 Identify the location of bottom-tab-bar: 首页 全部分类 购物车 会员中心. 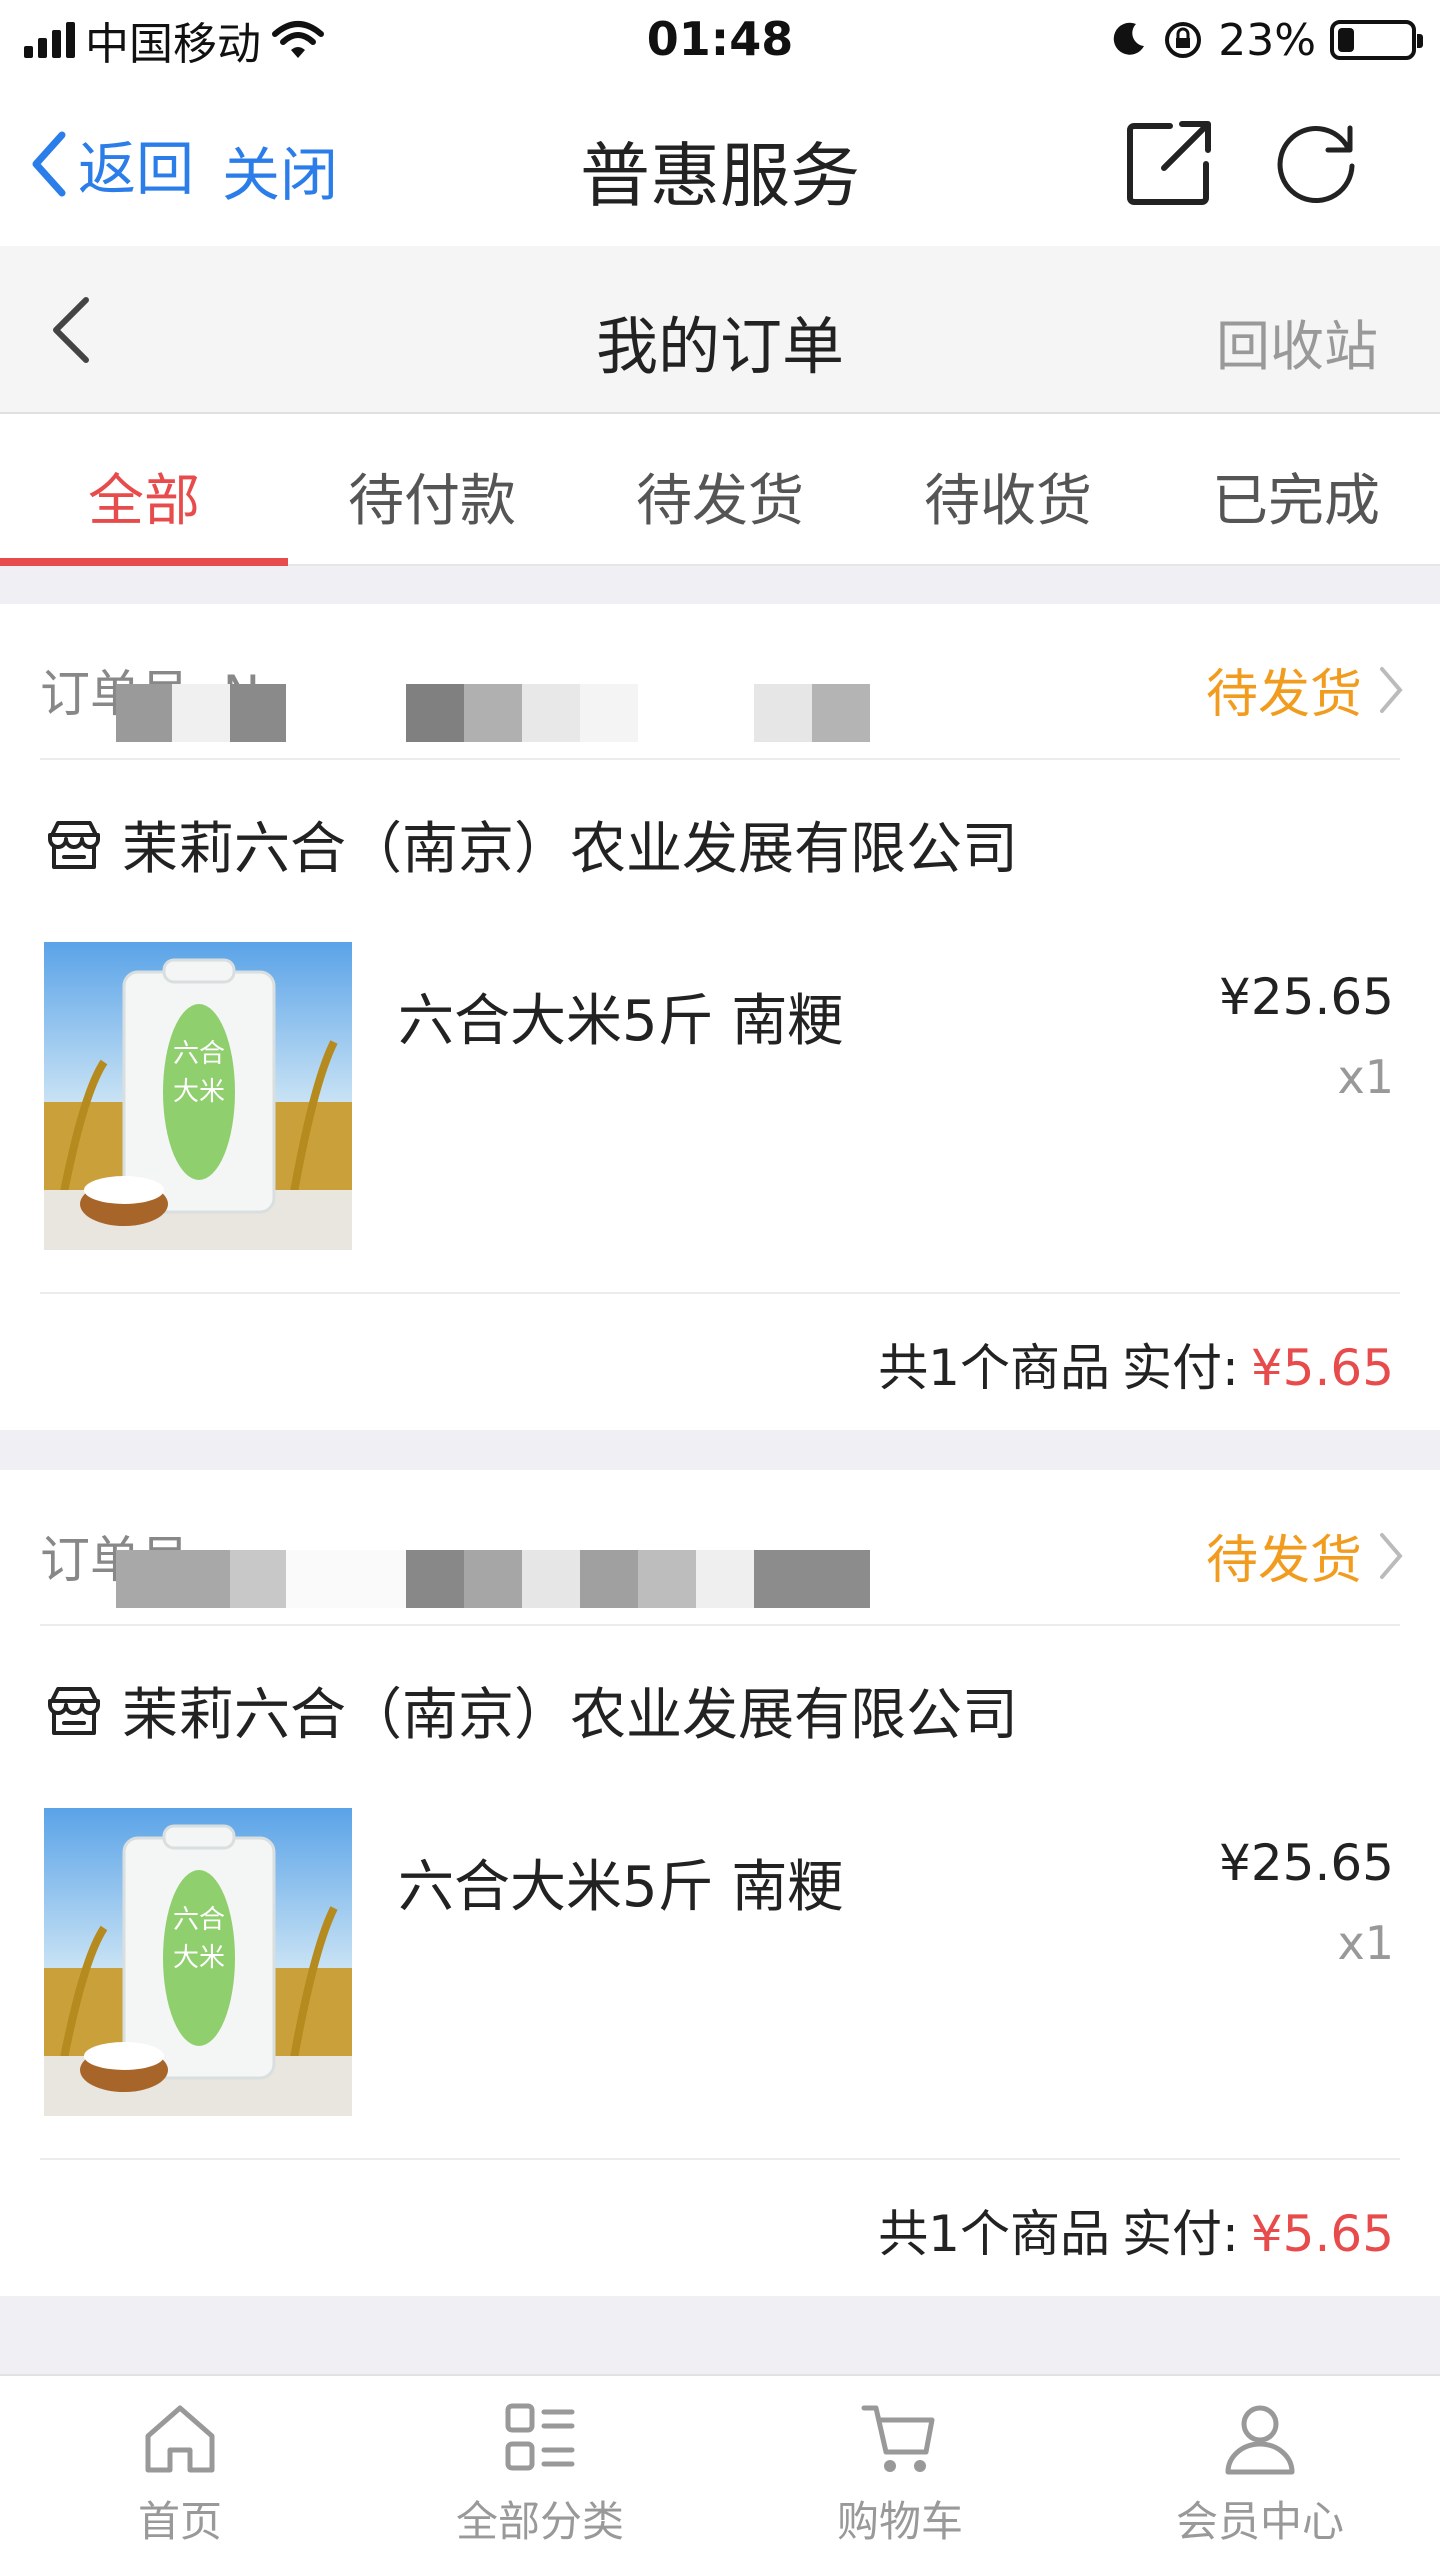
(720, 2467).